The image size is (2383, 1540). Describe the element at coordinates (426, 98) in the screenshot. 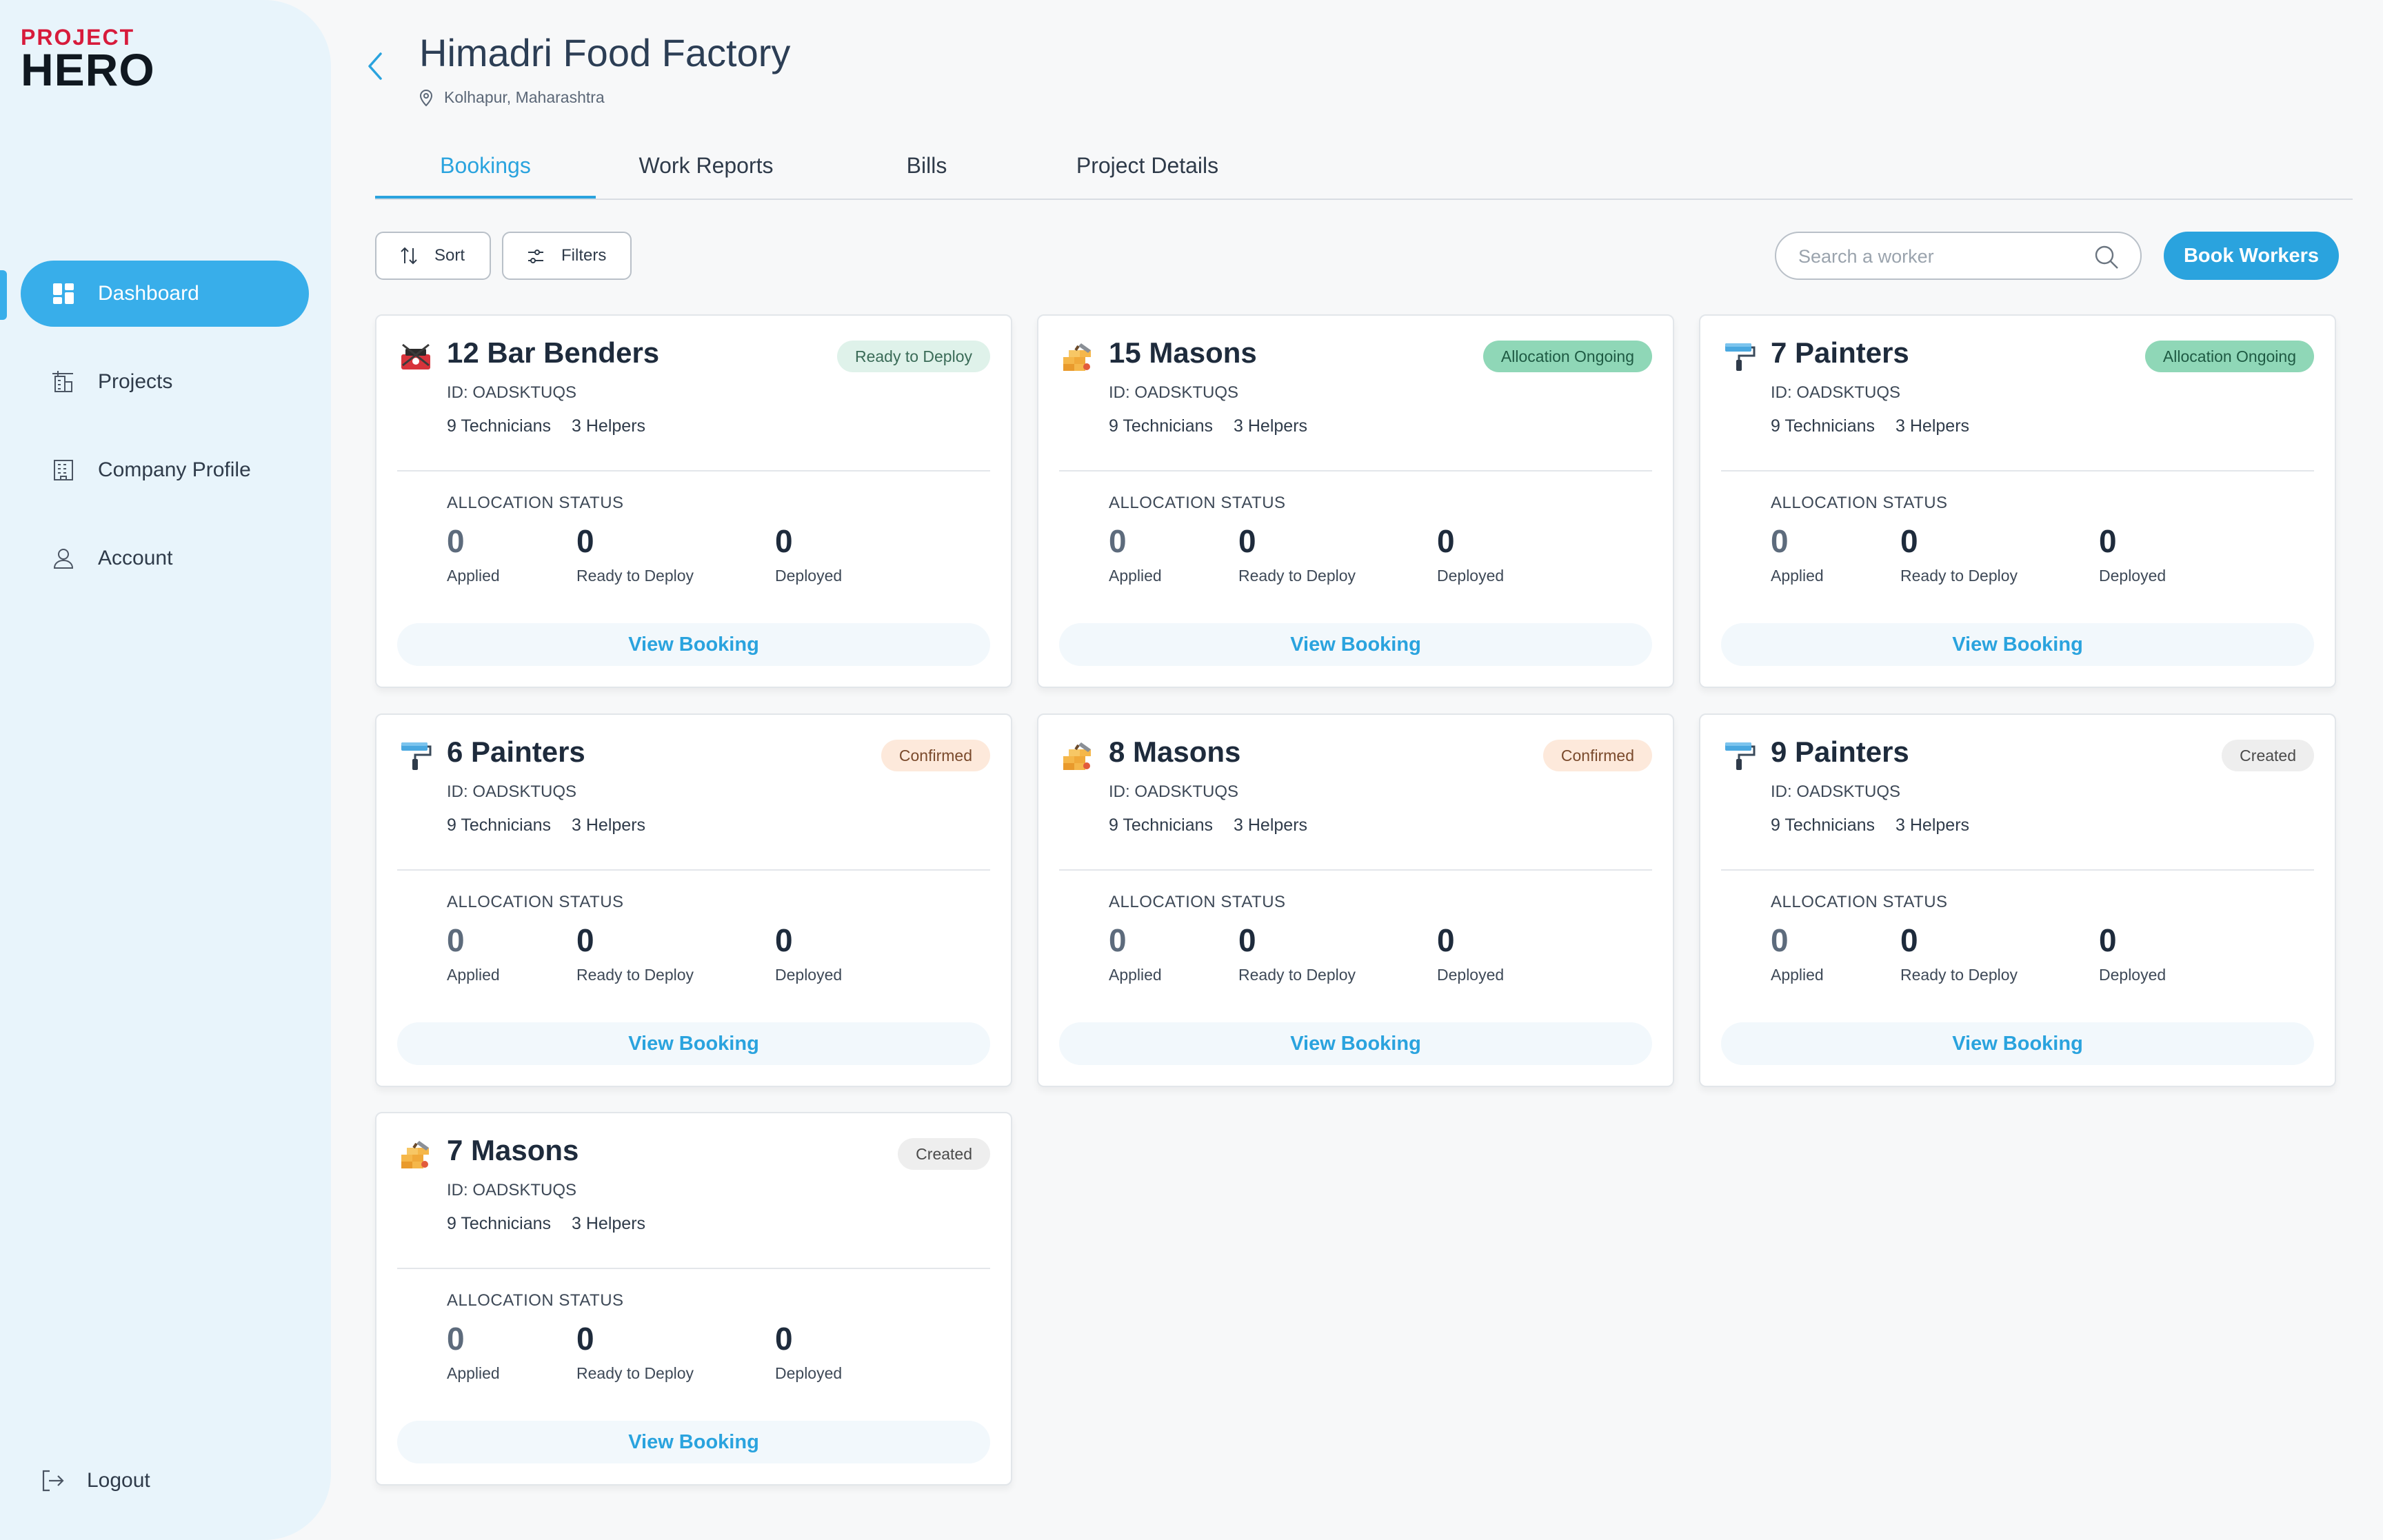

I see `location-pin-icon` at that location.